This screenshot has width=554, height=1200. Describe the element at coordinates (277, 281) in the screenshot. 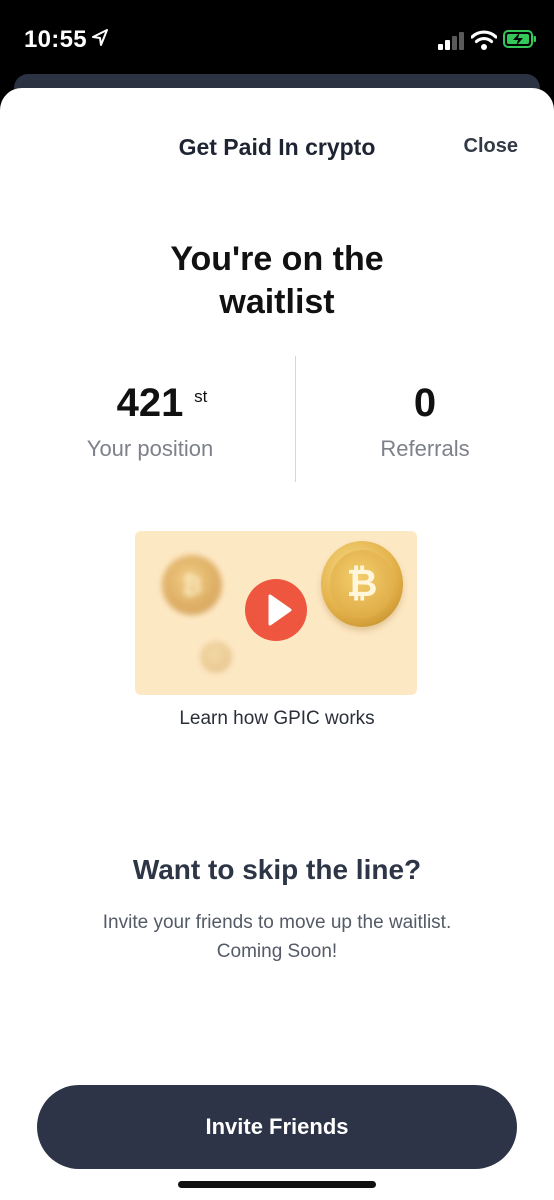

I see `waitlist-headline: You're on the waitlist` at that location.